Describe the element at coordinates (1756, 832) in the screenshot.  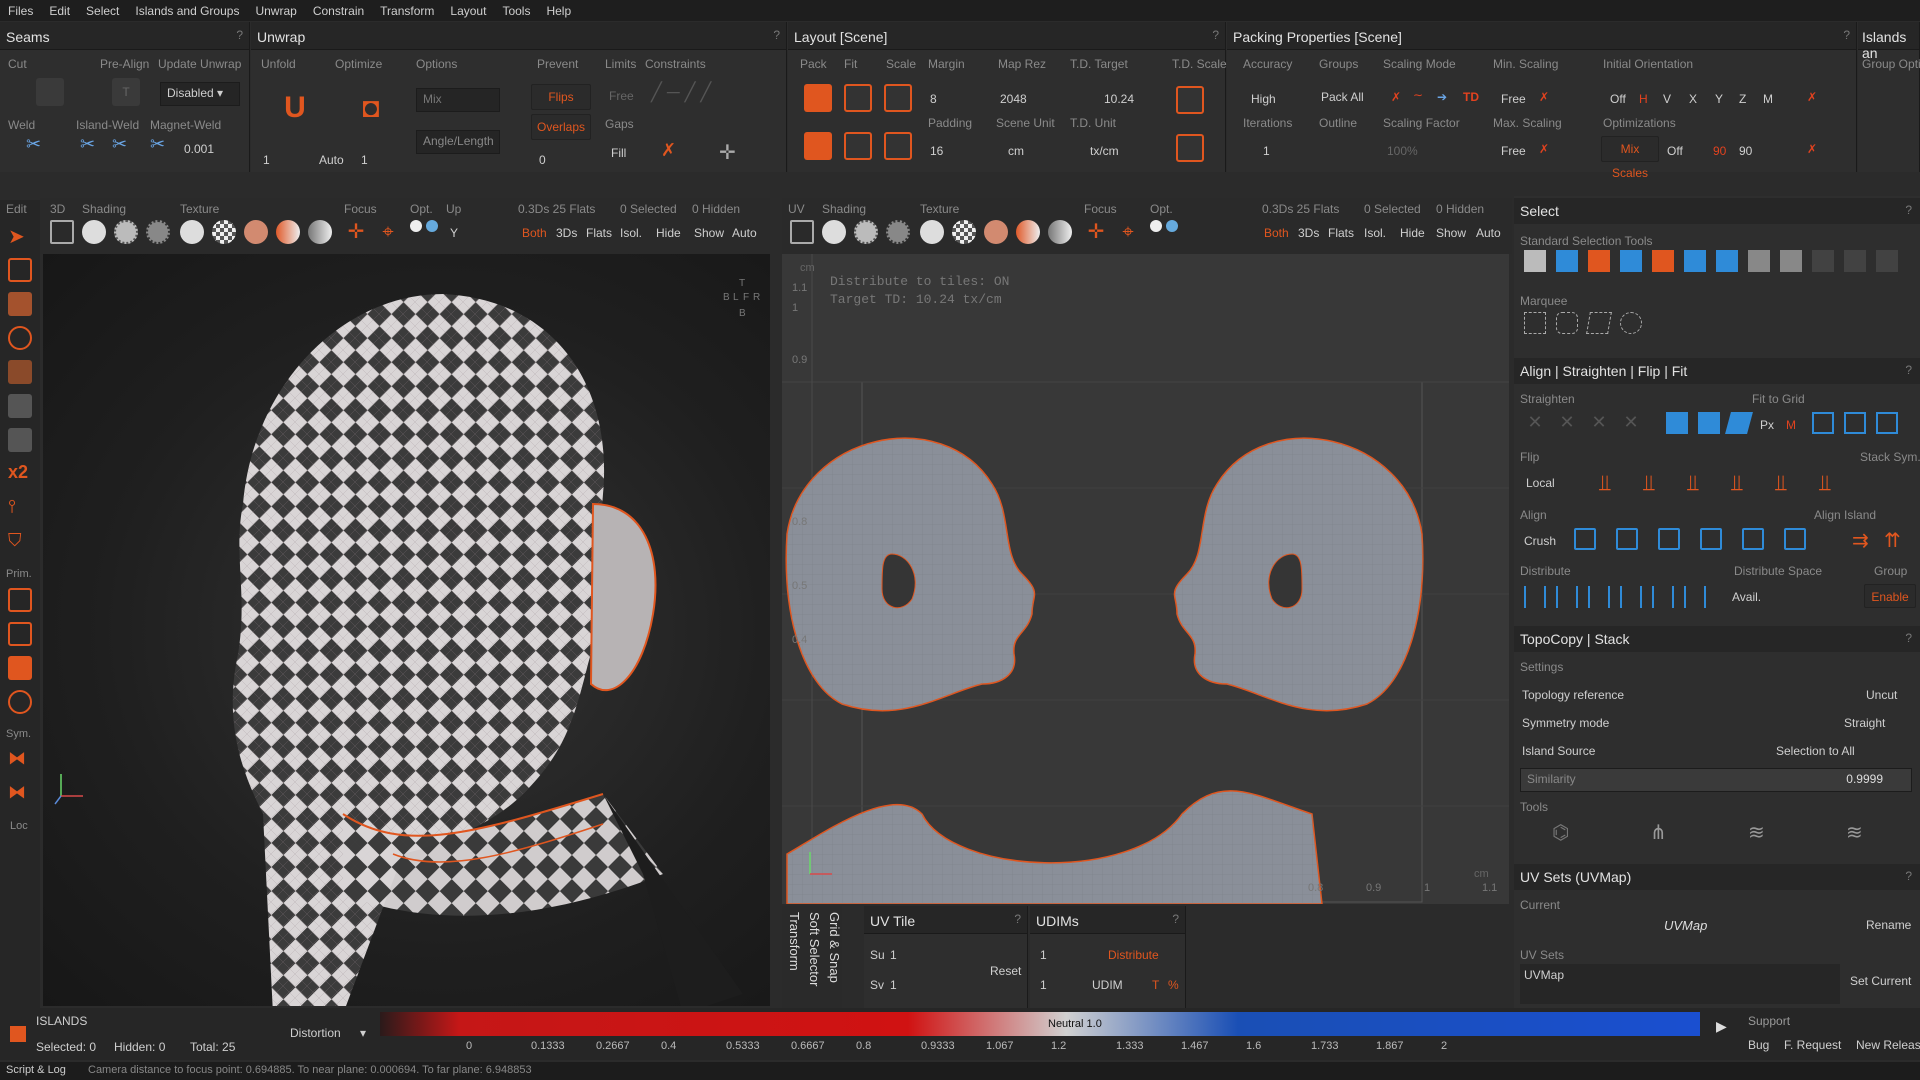
I see `stack-icon: ≋` at that location.